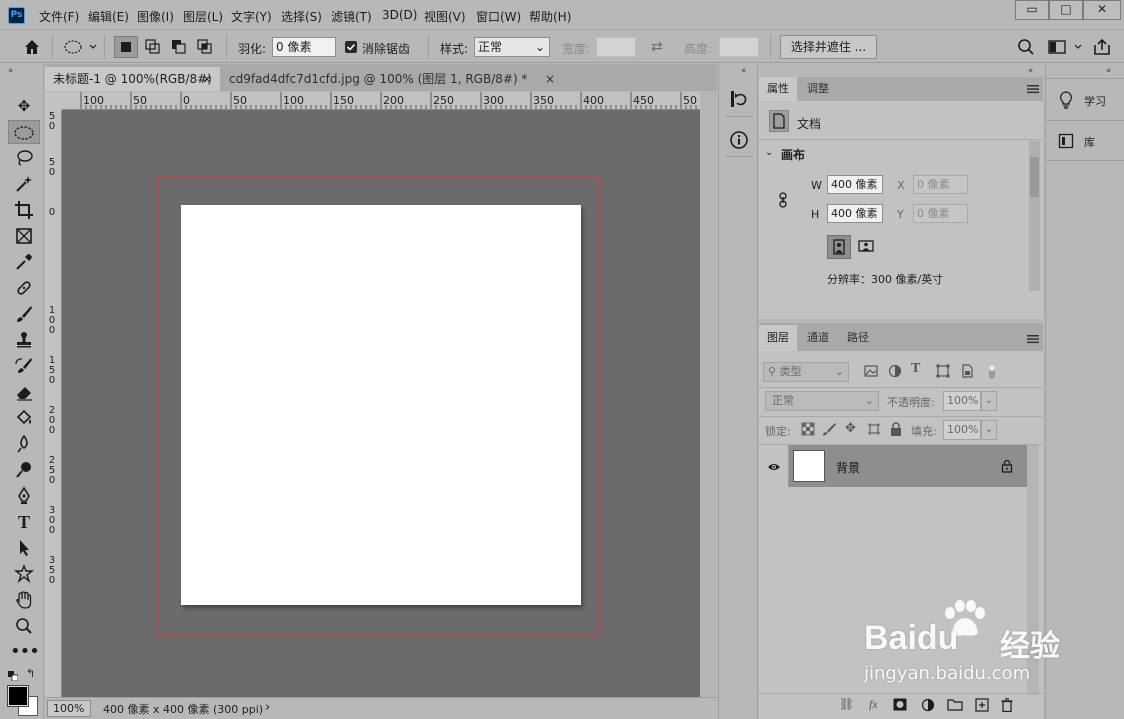 The width and height of the screenshot is (1124, 719). What do you see at coordinates (24, 418) in the screenshot?
I see `paint-bucket-tool-icon` at bounding box center [24, 418].